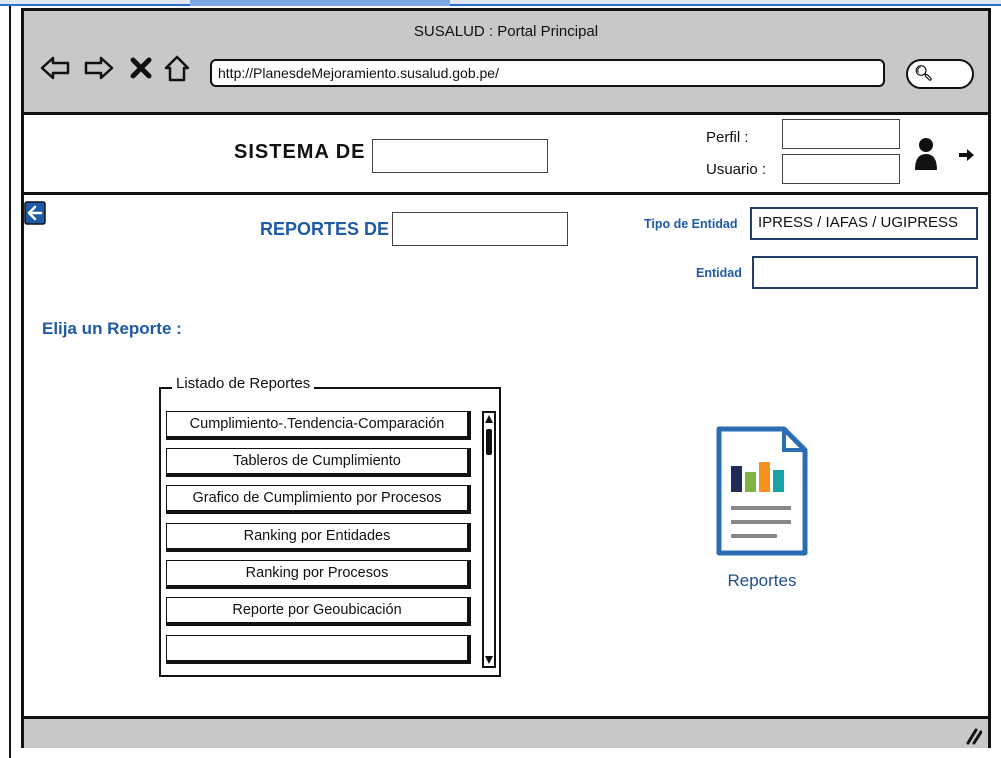 The height and width of the screenshot is (758, 1001). What do you see at coordinates (940, 74) in the screenshot?
I see `browser-search-field: 🔍︎` at bounding box center [940, 74].